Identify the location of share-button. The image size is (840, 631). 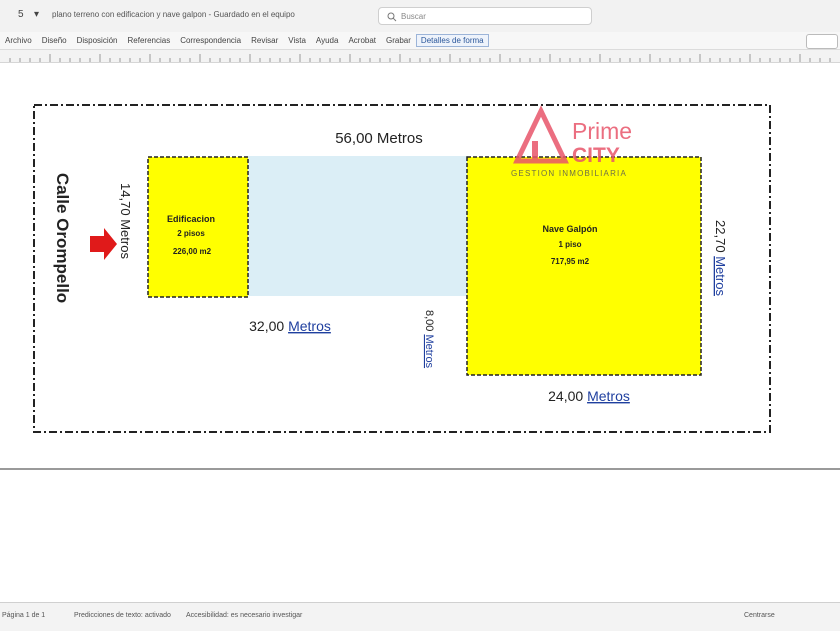
(822, 41).